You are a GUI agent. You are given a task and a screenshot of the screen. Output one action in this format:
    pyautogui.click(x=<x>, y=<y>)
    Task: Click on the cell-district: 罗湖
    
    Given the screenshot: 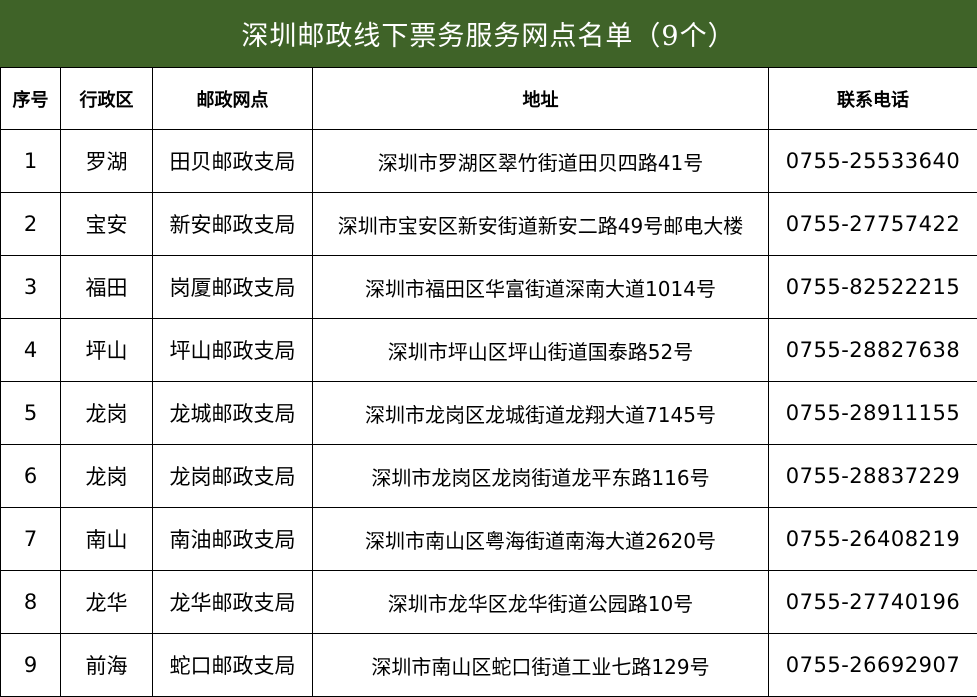 What is the action you would take?
    pyautogui.click(x=106, y=161)
    